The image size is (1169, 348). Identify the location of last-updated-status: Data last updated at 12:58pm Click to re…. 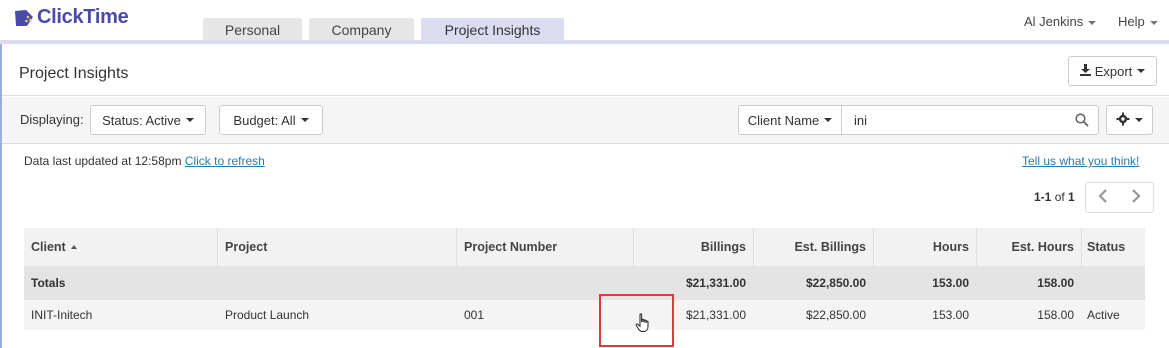
(144, 161).